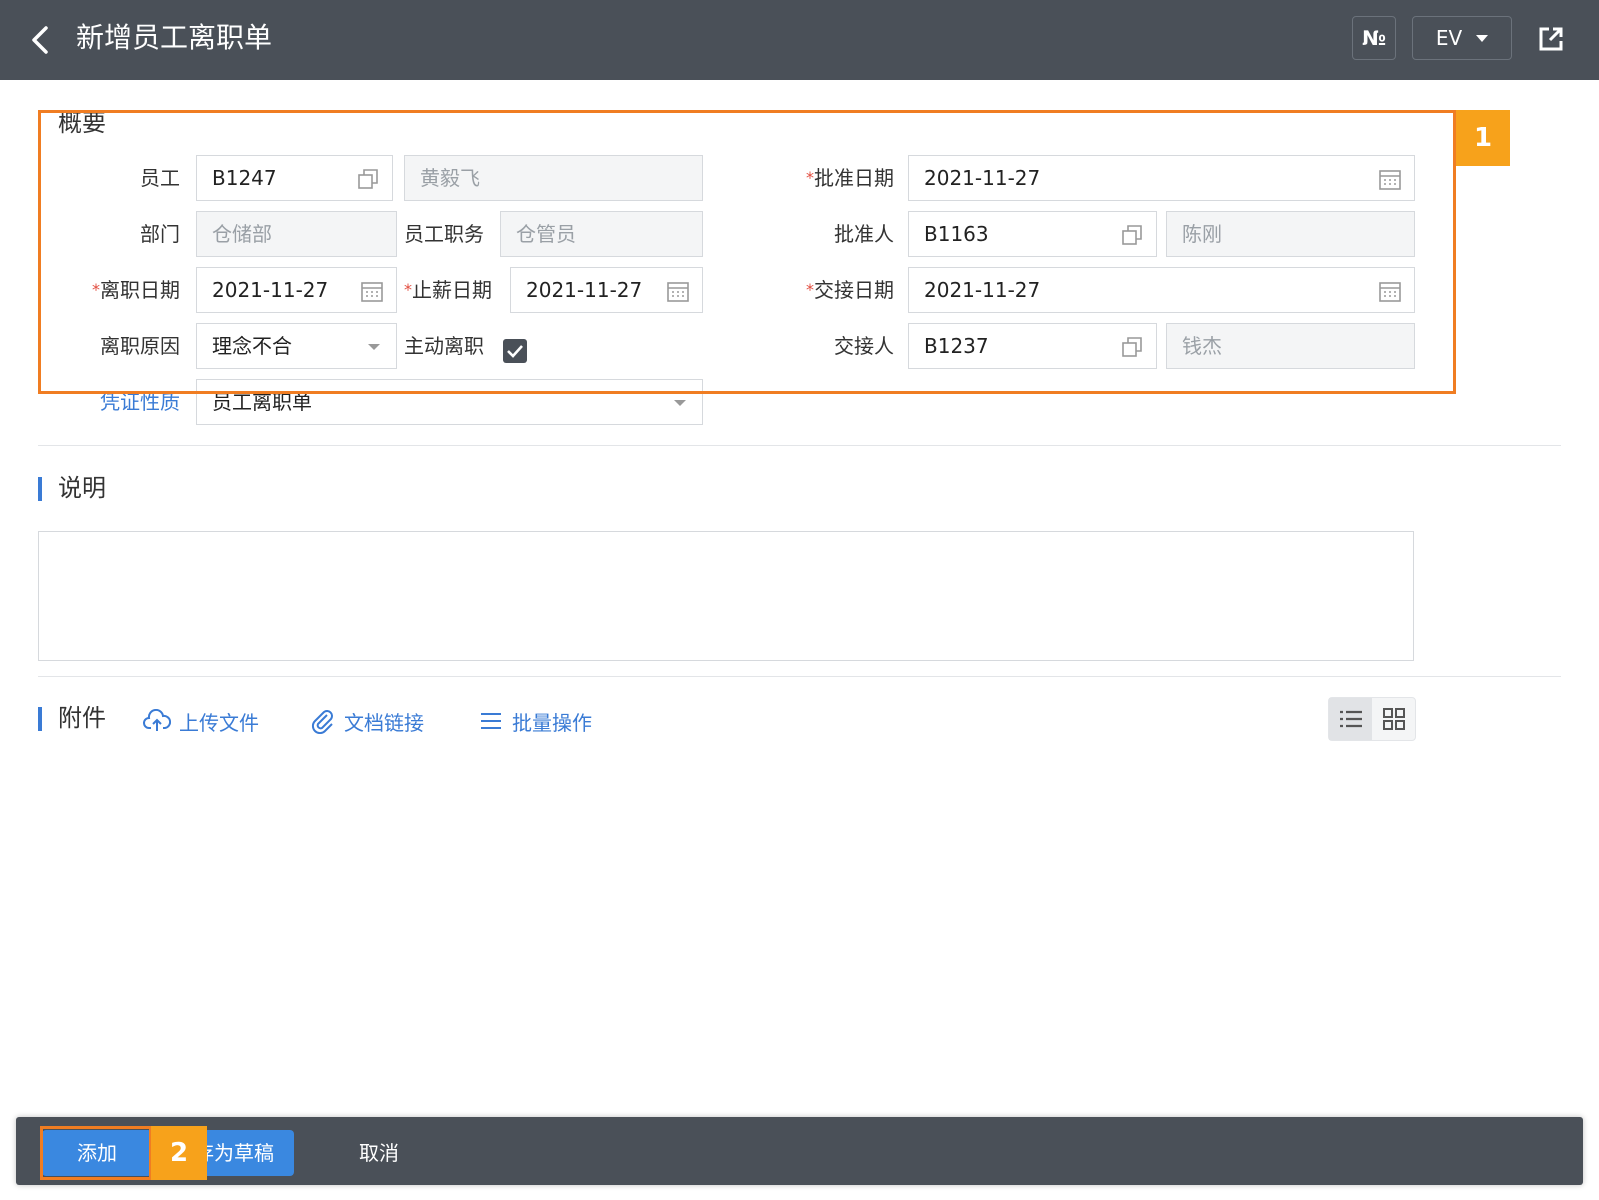  Describe the element at coordinates (491, 721) in the screenshot. I see `menu-lines-icon` at that location.